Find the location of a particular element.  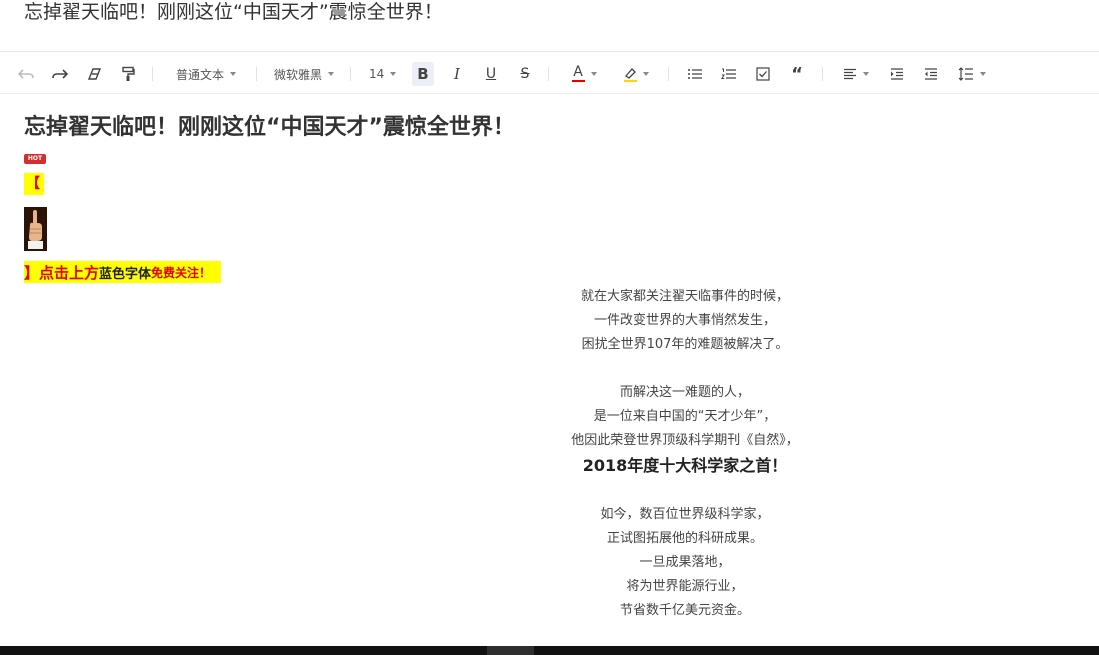

highlight-line: 2018年度十大科学家之首！ is located at coordinates (685, 465).